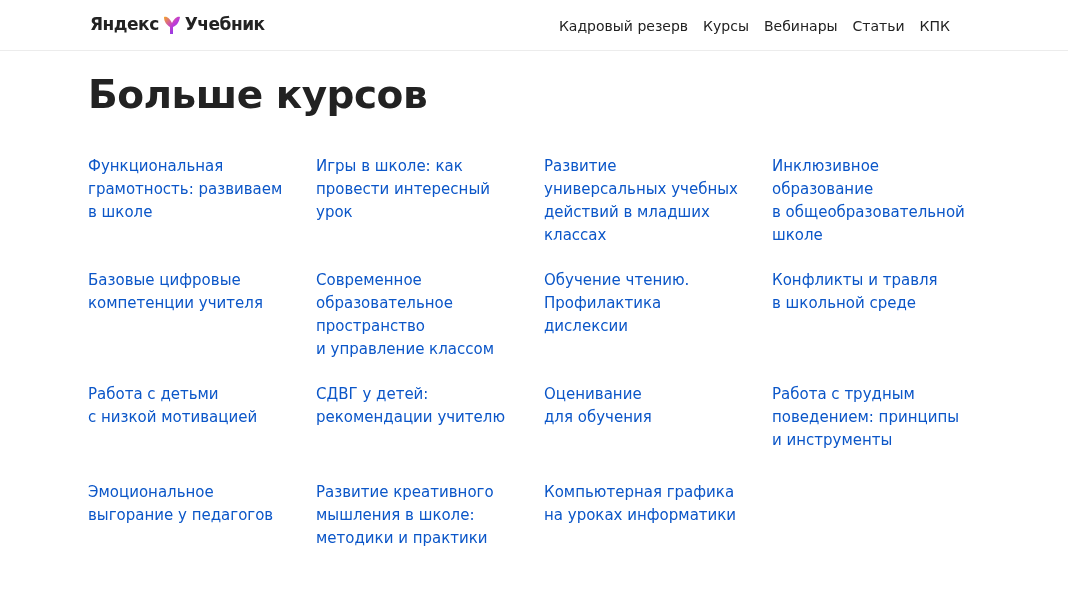  What do you see at coordinates (411, 406) in the screenshot?
I see `course-link: СДВГ у детей: рекомендации учителю` at bounding box center [411, 406].